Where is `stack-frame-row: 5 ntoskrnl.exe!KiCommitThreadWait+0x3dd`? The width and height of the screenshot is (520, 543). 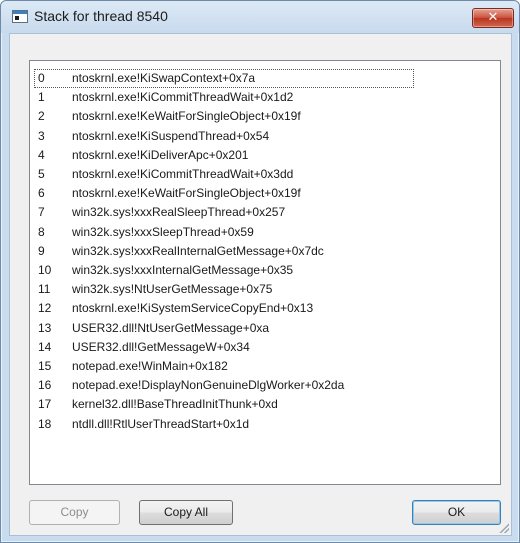 stack-frame-row: 5 ntoskrnl.exe!KiCommitThreadWait+0x3dd is located at coordinates (224, 174).